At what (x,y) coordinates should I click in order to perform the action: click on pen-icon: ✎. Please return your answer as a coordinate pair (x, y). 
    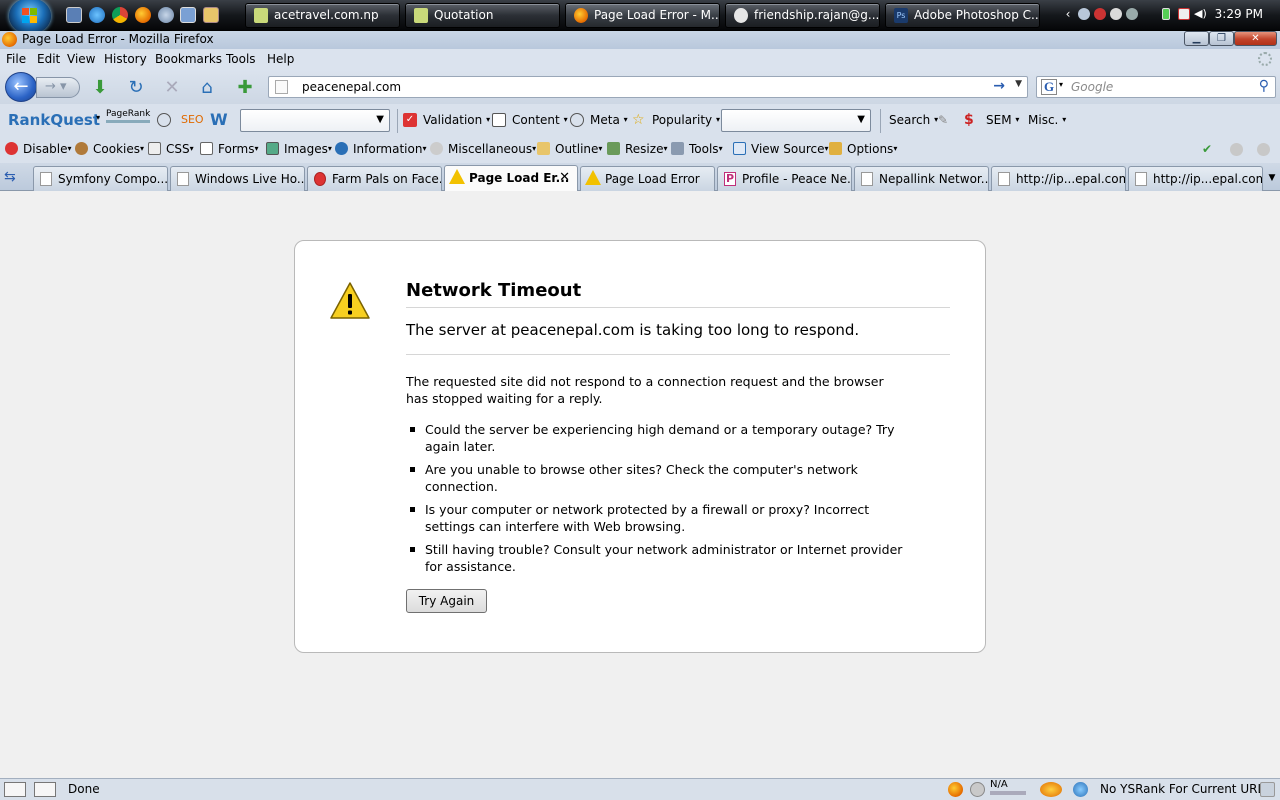
    Looking at the image, I should click on (945, 120).